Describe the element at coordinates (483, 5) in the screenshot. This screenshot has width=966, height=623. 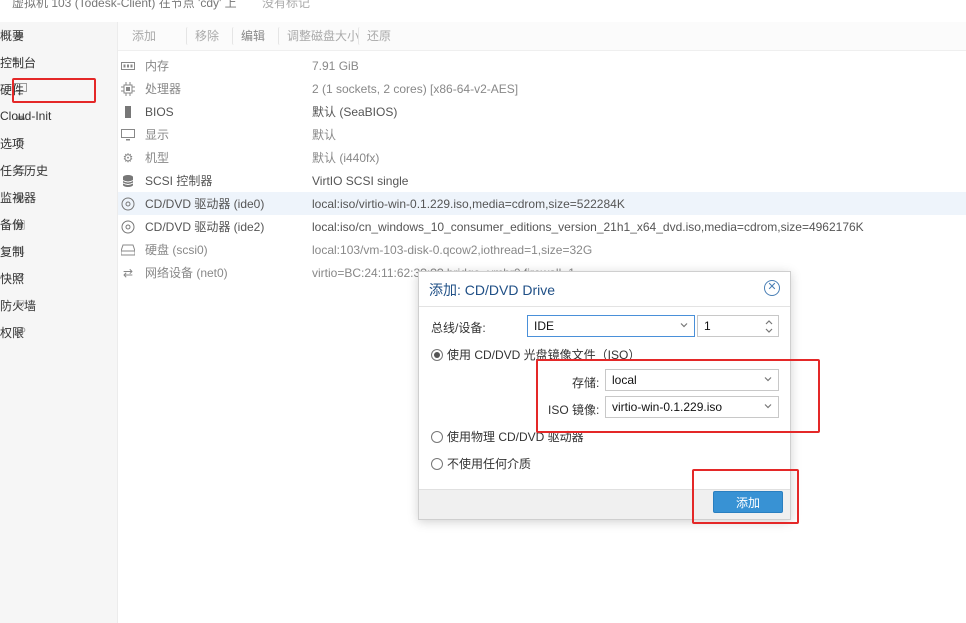
I see `title-bar: 虚拟机 103 (Todesk-Client) 在节点 'cdy' 上 没有标记` at that location.